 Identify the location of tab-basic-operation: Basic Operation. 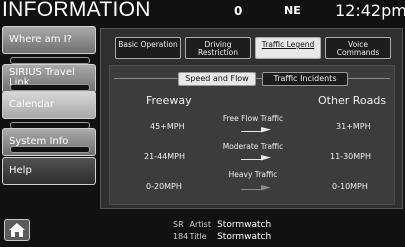
(148, 48).